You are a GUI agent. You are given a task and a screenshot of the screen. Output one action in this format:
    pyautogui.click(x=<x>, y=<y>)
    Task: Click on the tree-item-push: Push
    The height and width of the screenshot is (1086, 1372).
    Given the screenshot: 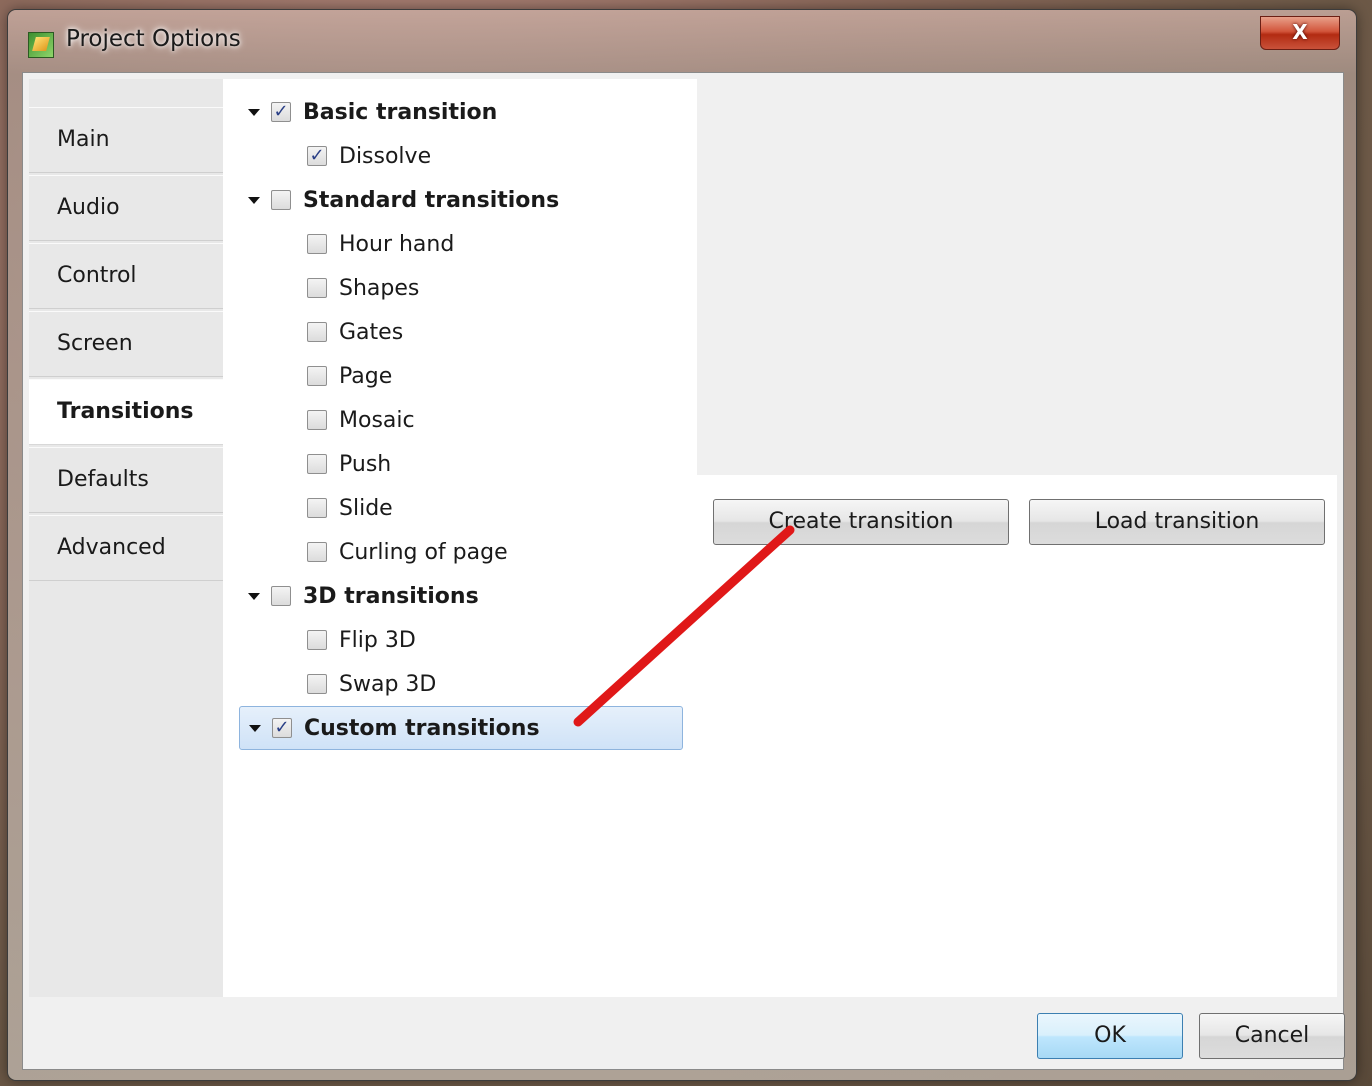 What is the action you would take?
    pyautogui.click(x=349, y=464)
    